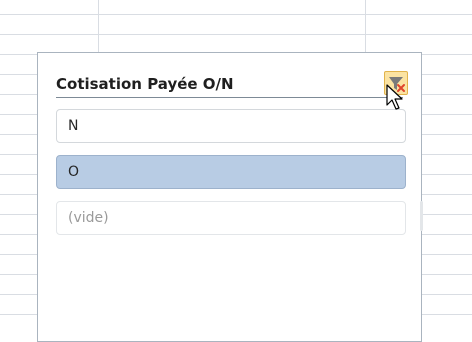  Describe the element at coordinates (231, 218) in the screenshot. I see `slicer-item-vide: (vide)` at that location.